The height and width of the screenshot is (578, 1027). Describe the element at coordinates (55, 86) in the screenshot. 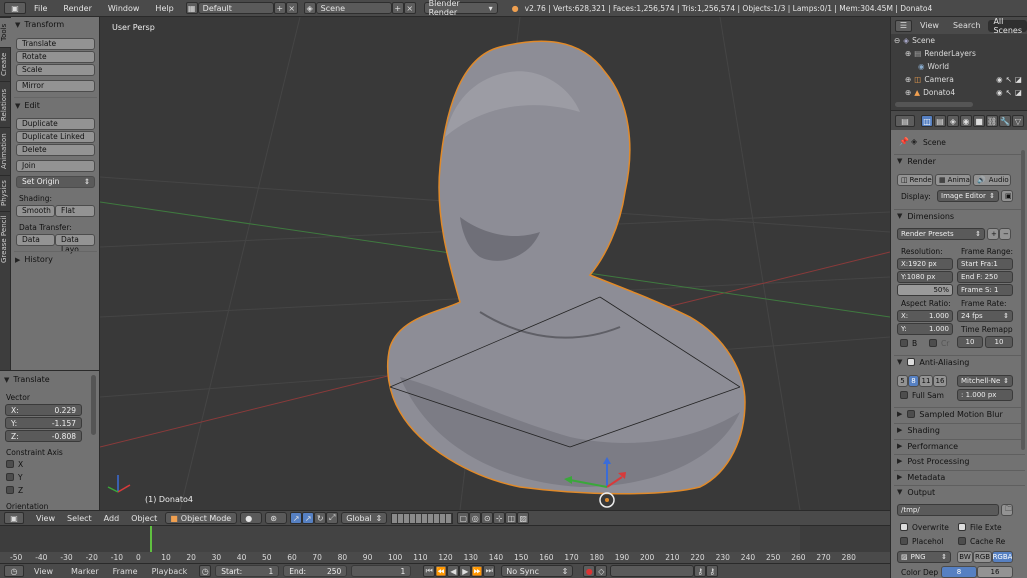

I see `mirror-button: Mirror` at that location.